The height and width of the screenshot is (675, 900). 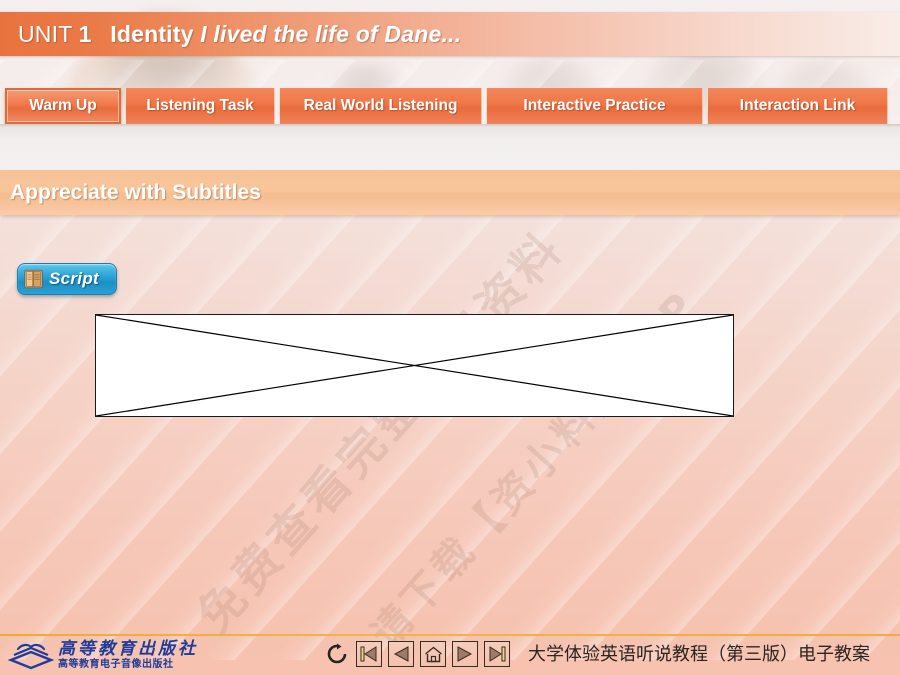 I want to click on publisher-emblem-icon, so click(x=31, y=656).